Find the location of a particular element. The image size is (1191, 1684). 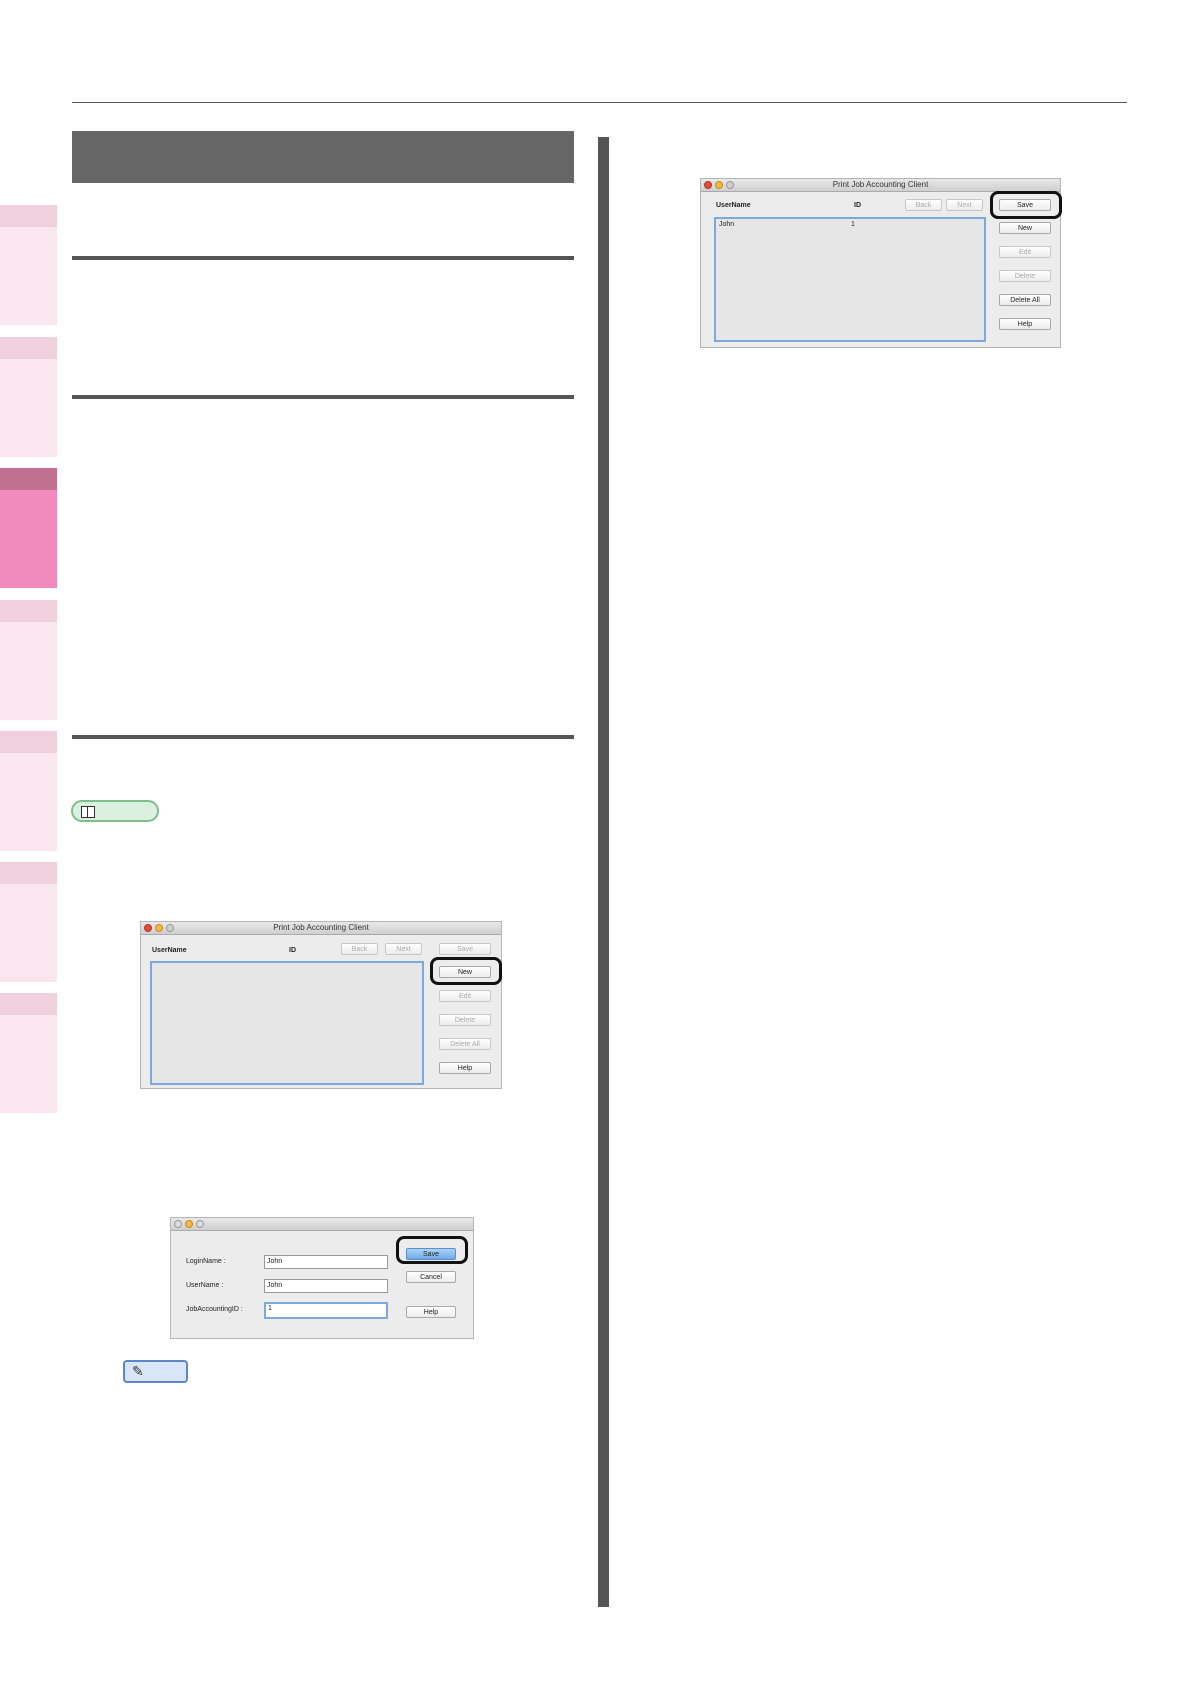

header-rule is located at coordinates (599, 102).